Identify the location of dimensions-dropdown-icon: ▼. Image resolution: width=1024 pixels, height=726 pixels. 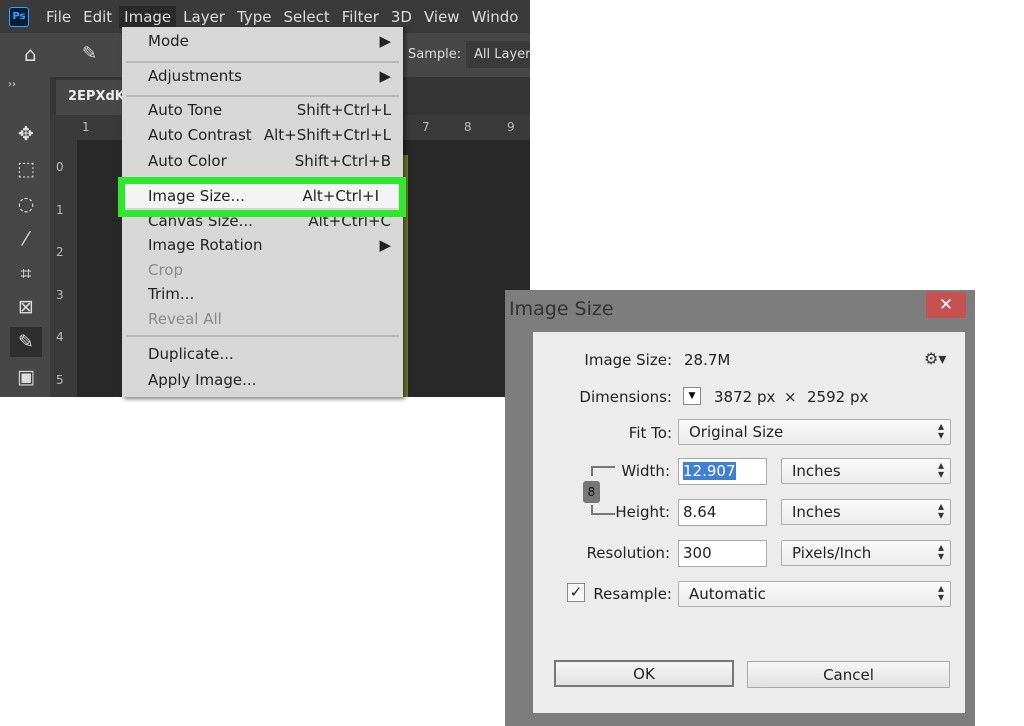
(692, 396).